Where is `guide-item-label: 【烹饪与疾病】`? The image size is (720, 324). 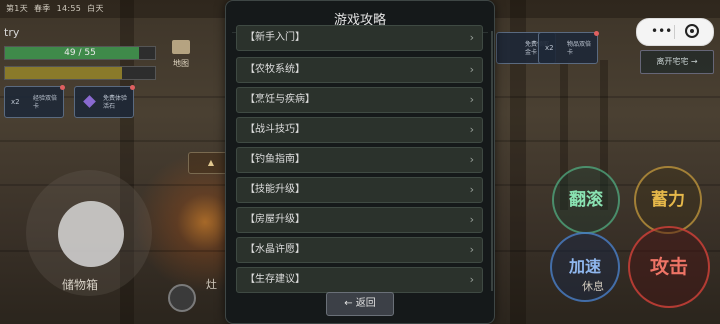
guide-item-label: 【烹饪与疾病】 is located at coordinates (280, 99).